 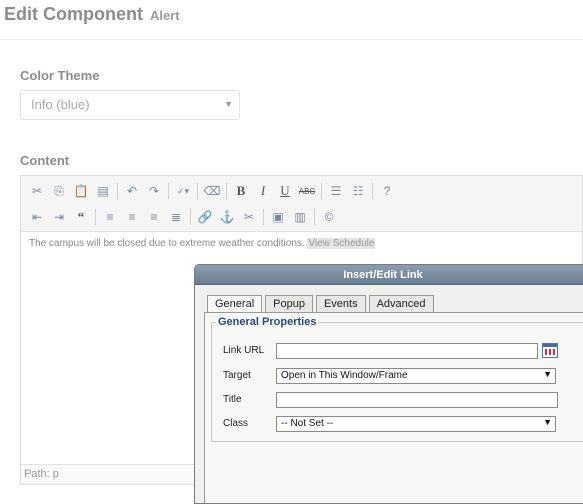 What do you see at coordinates (329, 217) in the screenshot?
I see `copyright-icon: ©` at bounding box center [329, 217].